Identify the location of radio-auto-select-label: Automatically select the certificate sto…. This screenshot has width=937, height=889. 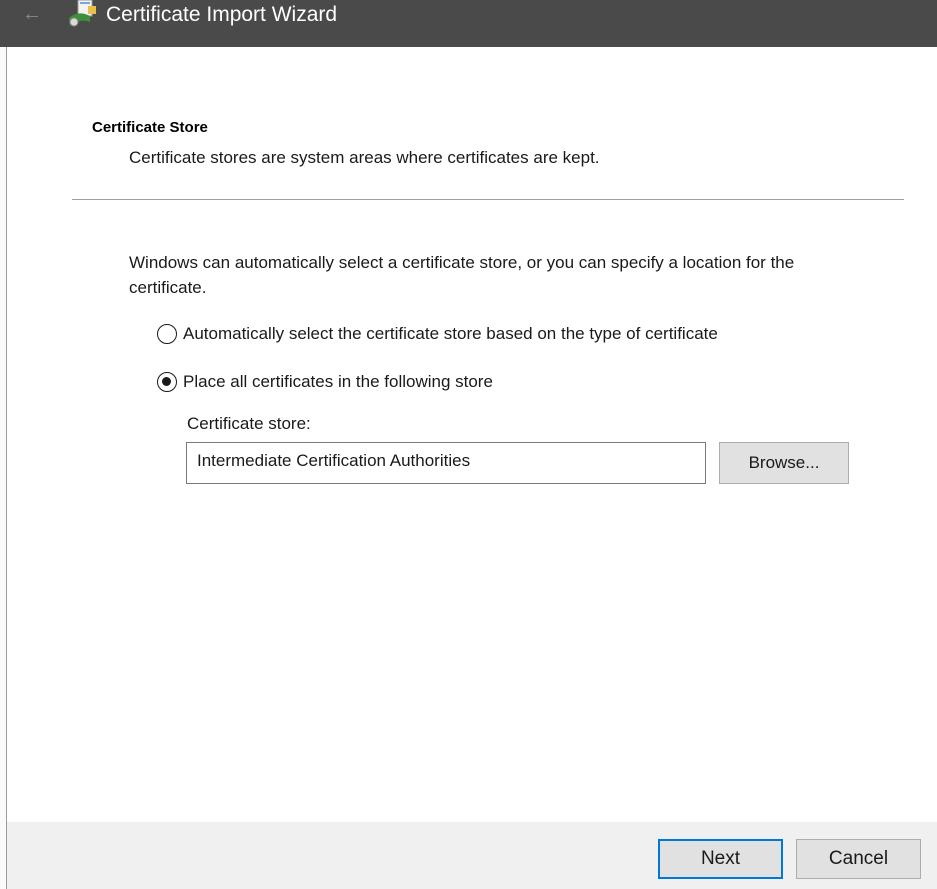
(450, 333).